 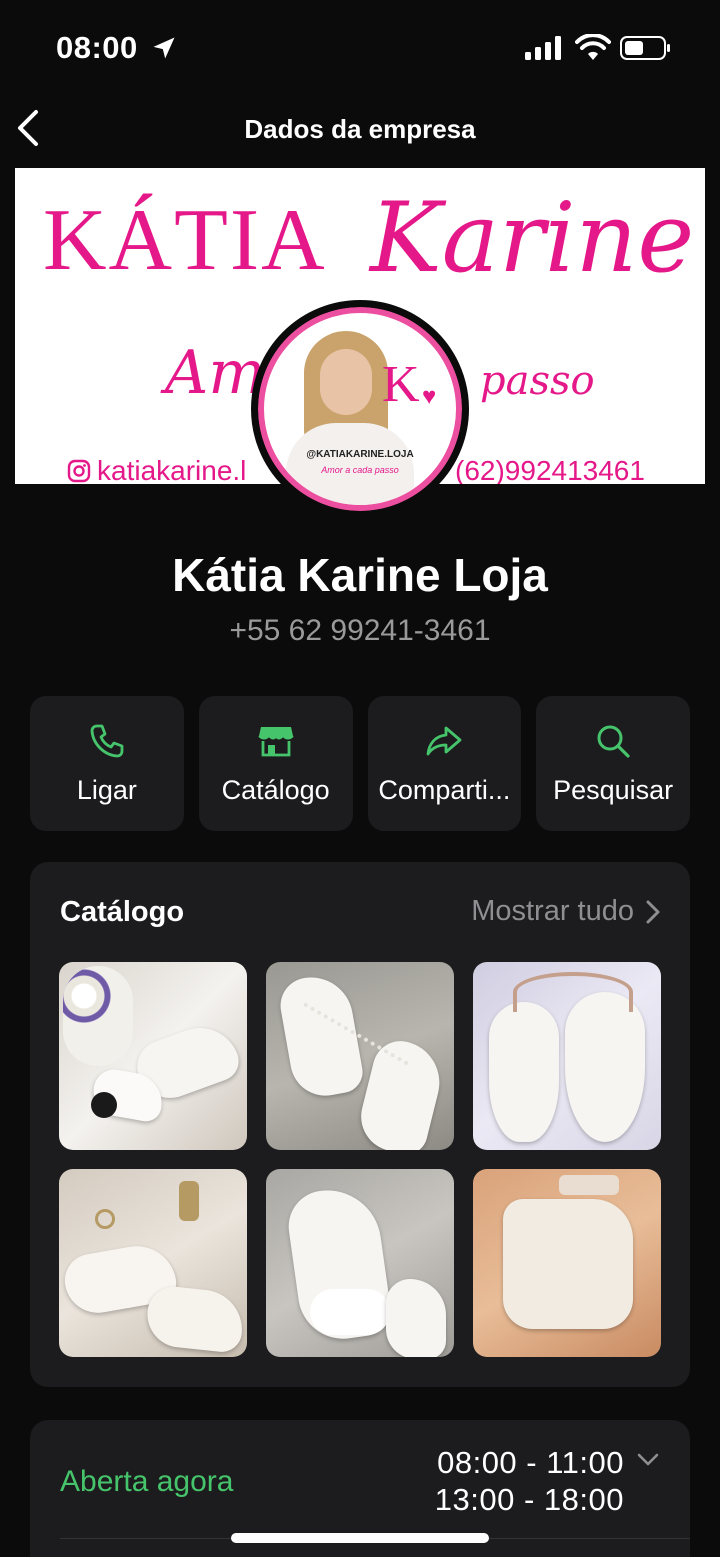 I want to click on page-title: Dados da empresa, so click(x=360, y=129).